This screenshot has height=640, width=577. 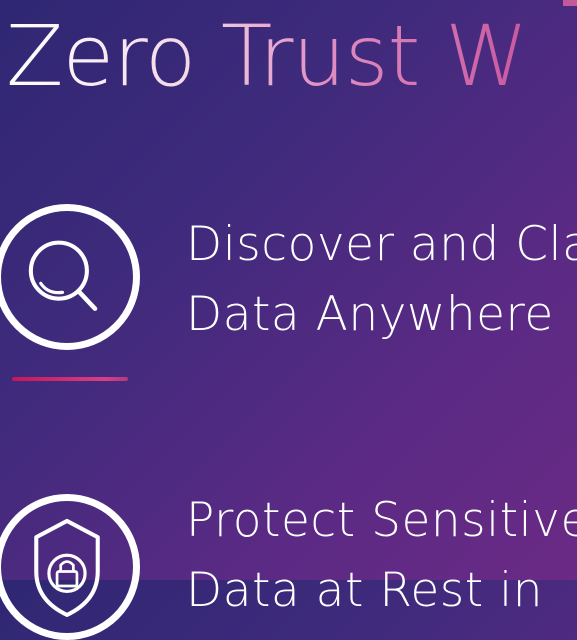 What do you see at coordinates (381, 280) in the screenshot?
I see `feature-text: Discover and Cla Data Anywhere` at bounding box center [381, 280].